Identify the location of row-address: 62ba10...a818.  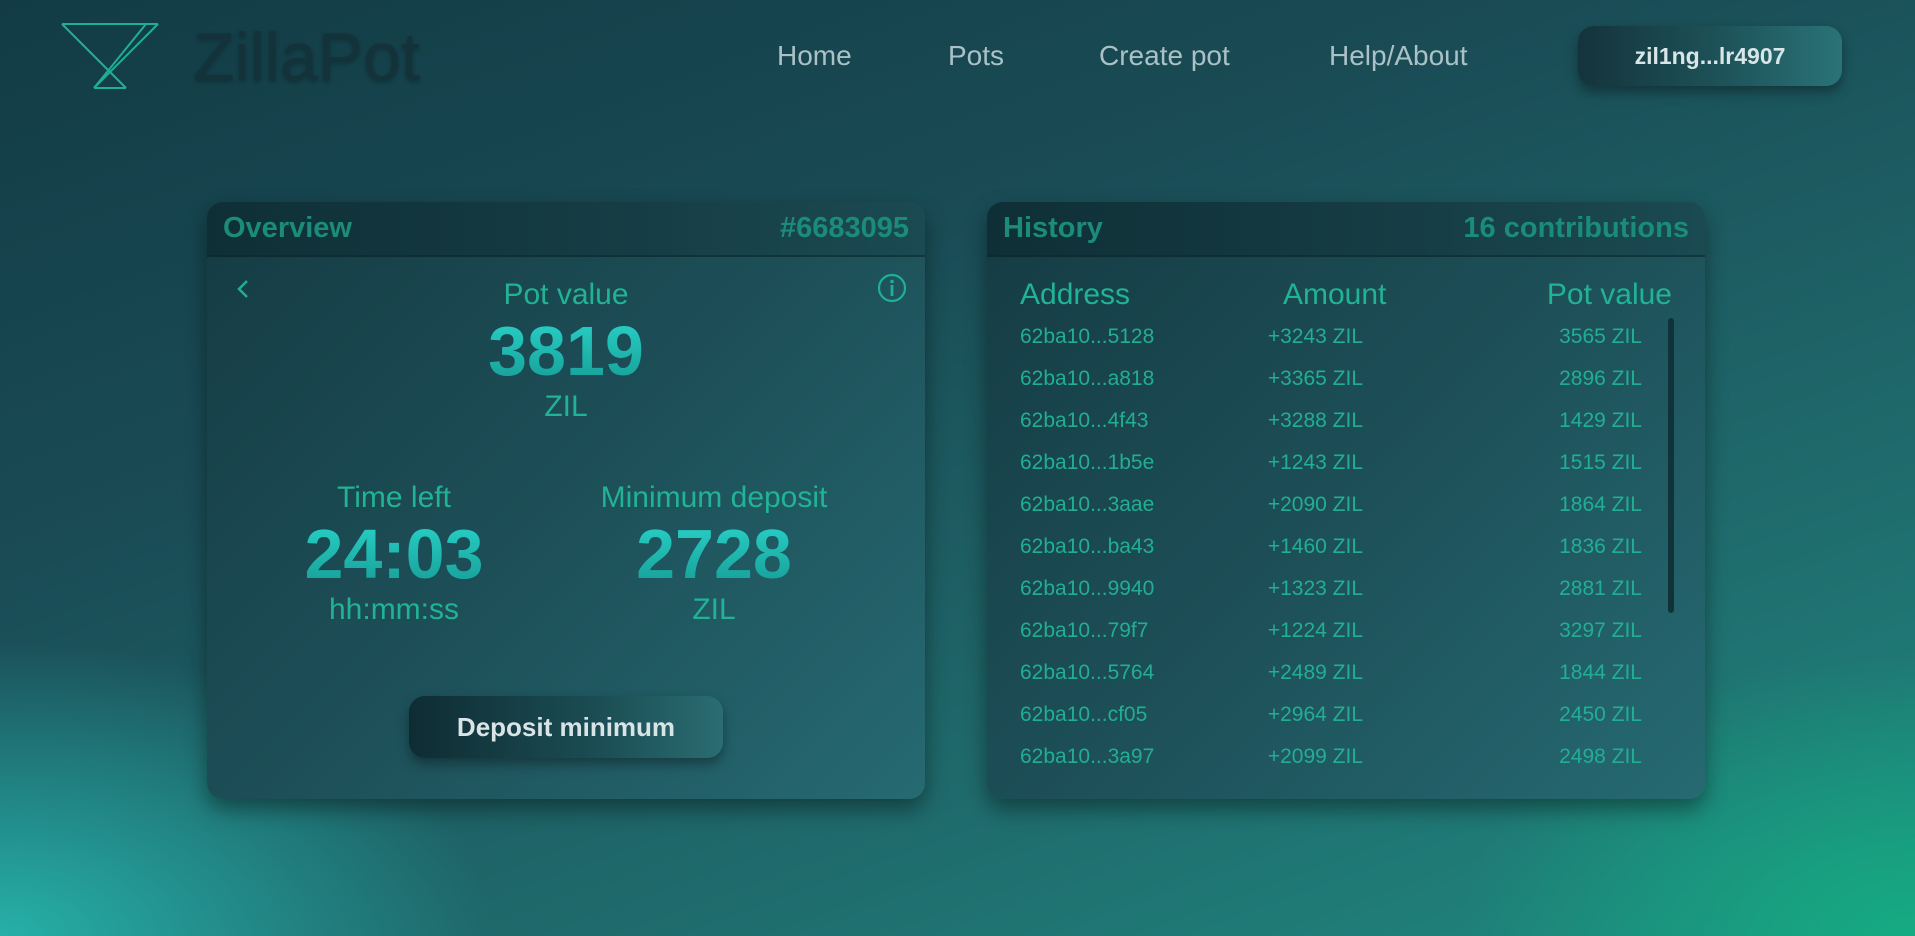
(1087, 379).